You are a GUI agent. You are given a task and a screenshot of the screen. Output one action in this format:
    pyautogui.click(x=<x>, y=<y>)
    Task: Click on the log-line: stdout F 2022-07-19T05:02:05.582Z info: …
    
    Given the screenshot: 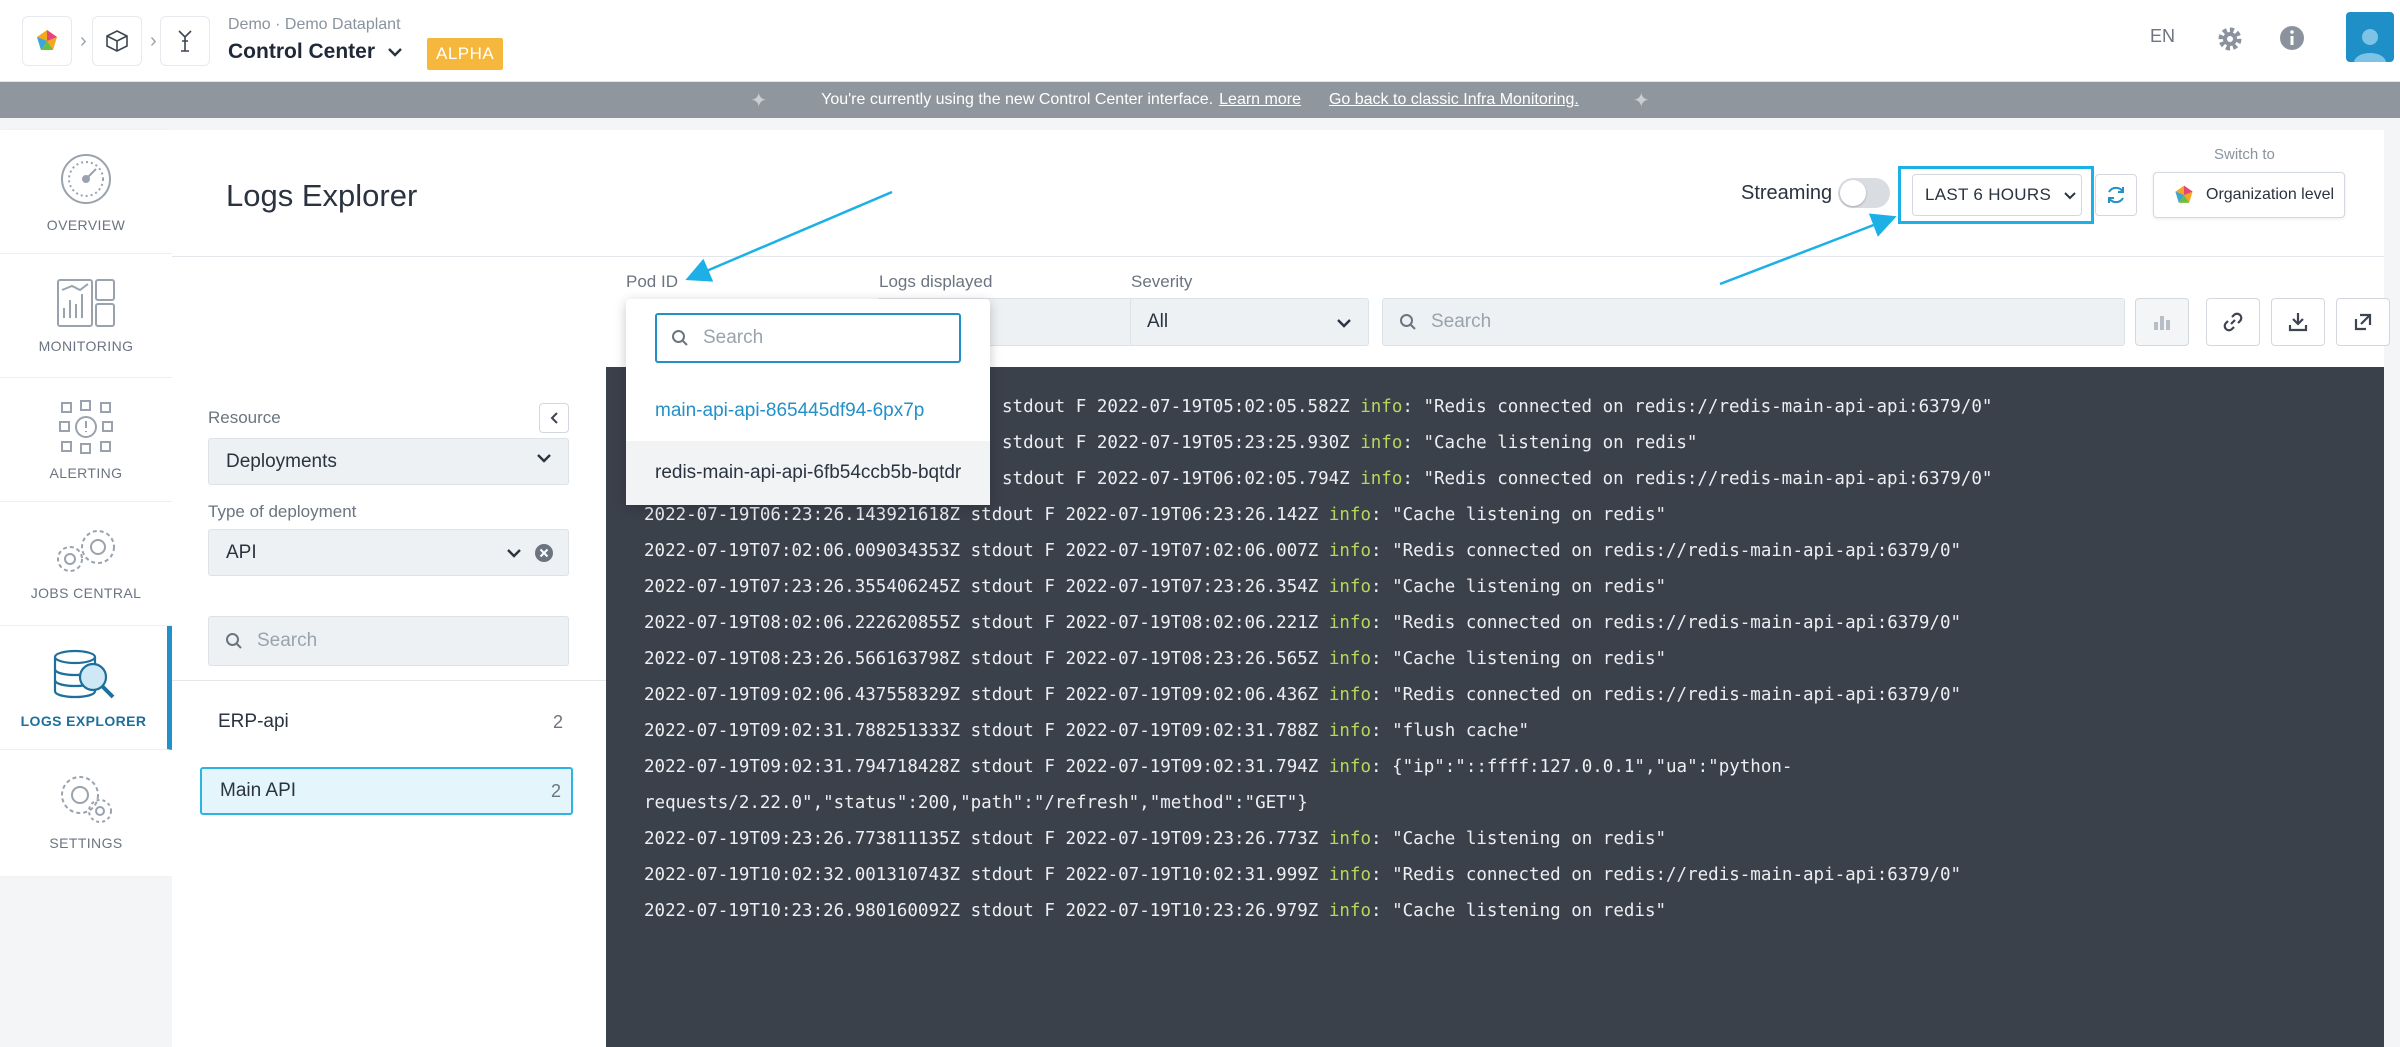 What is the action you would take?
    pyautogui.click(x=1497, y=407)
    